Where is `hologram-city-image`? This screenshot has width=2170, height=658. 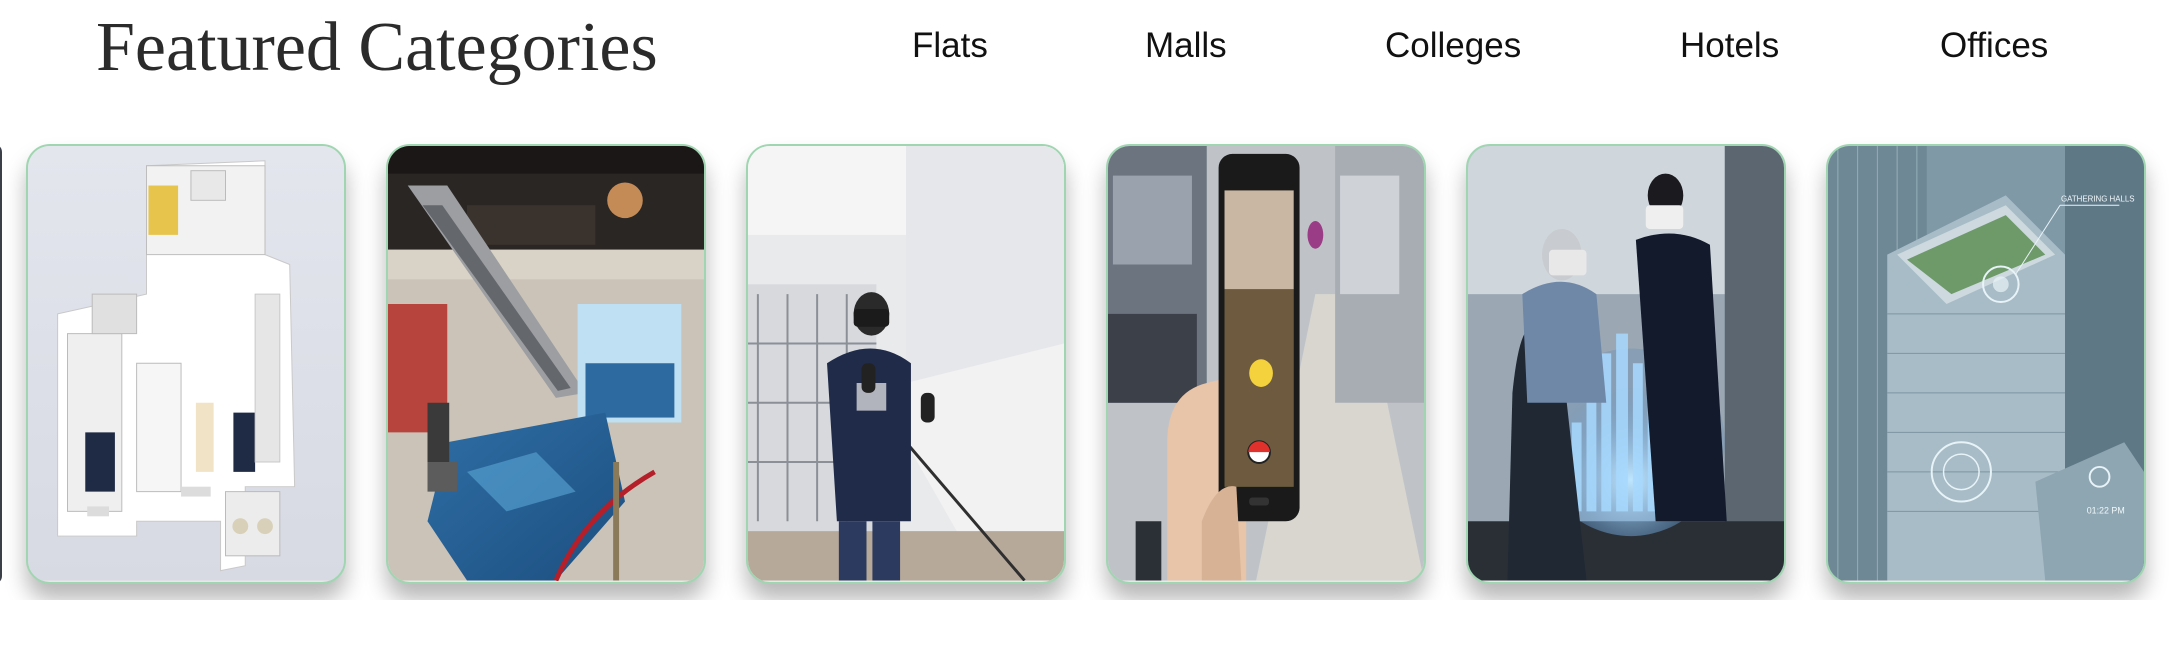
hologram-city-image is located at coordinates (1626, 363).